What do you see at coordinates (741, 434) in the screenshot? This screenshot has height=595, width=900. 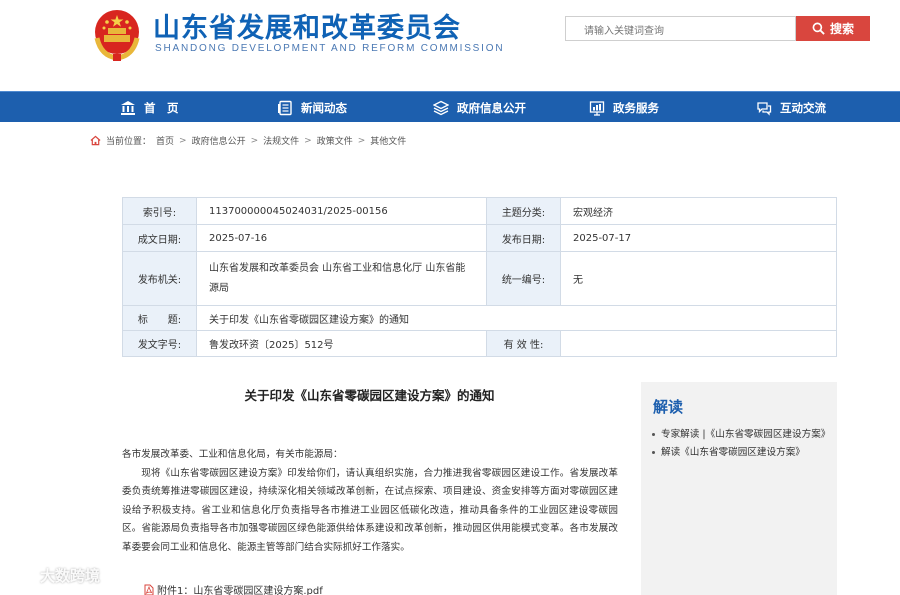 I see `sidebar-item-expert-interpretation: 专家解读 |《山东省零碳园区建设方案》` at bounding box center [741, 434].